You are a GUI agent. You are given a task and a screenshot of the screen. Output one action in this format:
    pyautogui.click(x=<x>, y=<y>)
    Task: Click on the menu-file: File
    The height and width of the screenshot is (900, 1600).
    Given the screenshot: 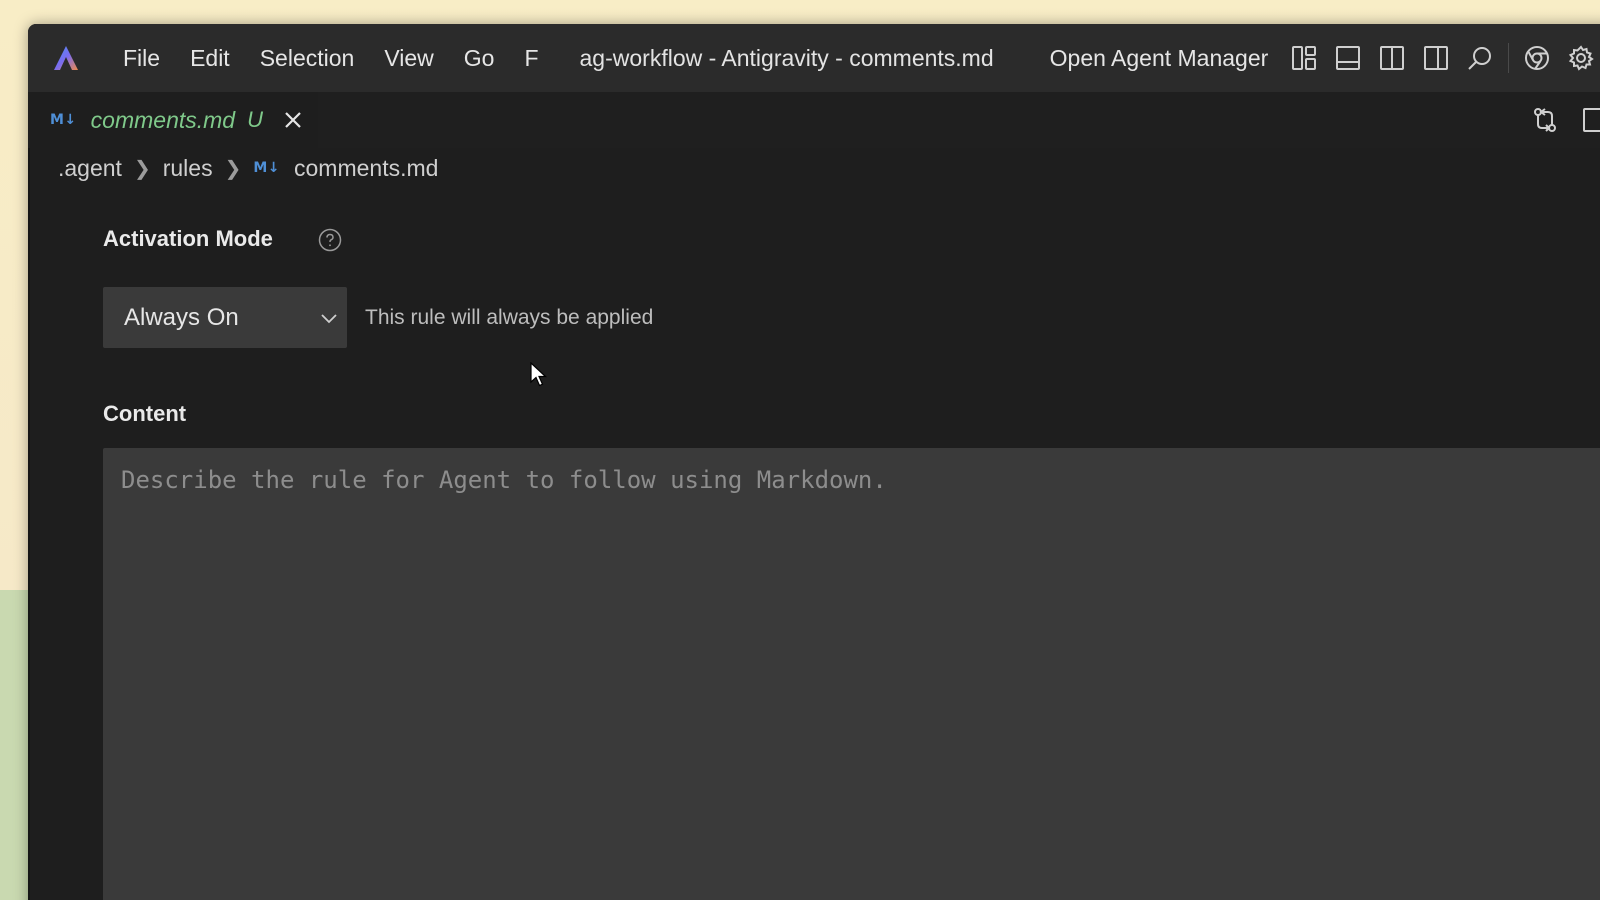 What is the action you would take?
    pyautogui.click(x=141, y=58)
    